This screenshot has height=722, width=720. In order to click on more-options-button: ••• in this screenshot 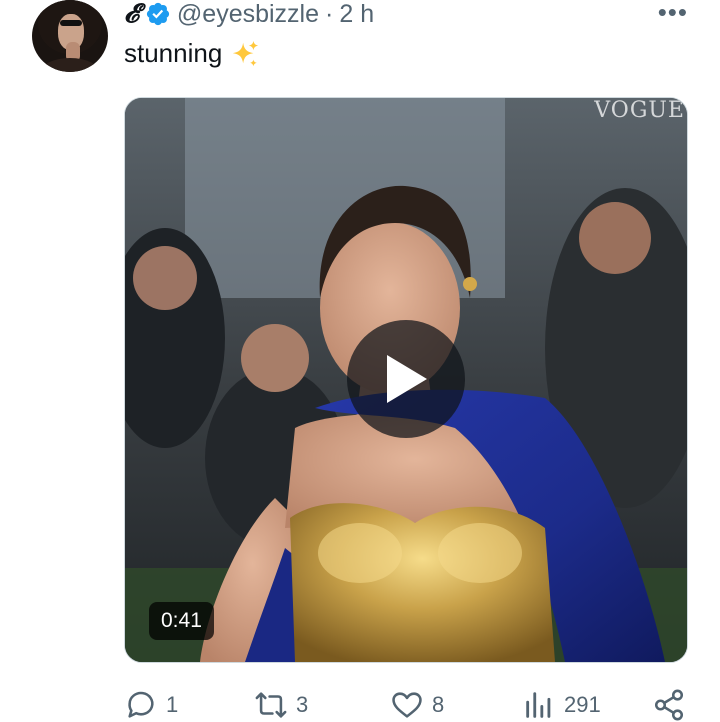, I will do `click(673, 12)`.